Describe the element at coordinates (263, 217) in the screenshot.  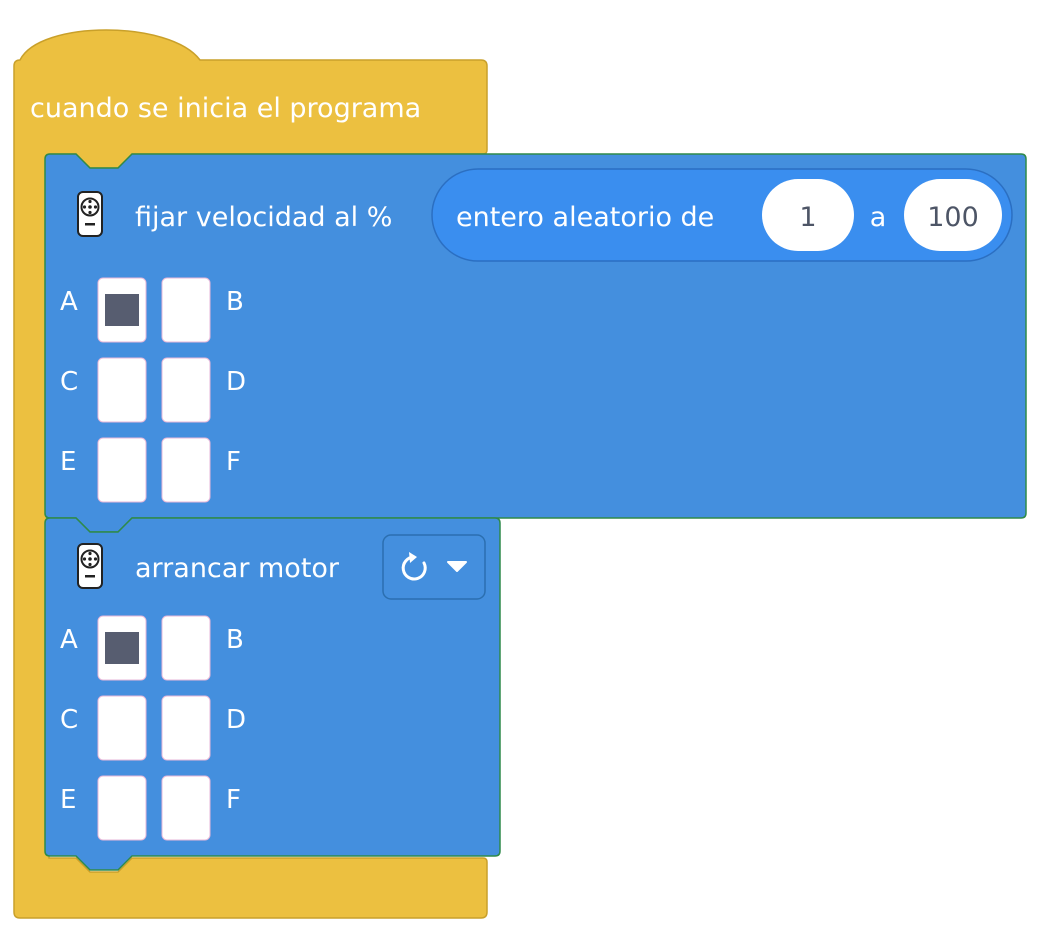
I see `set-speed-label: fijar velocidad al %` at that location.